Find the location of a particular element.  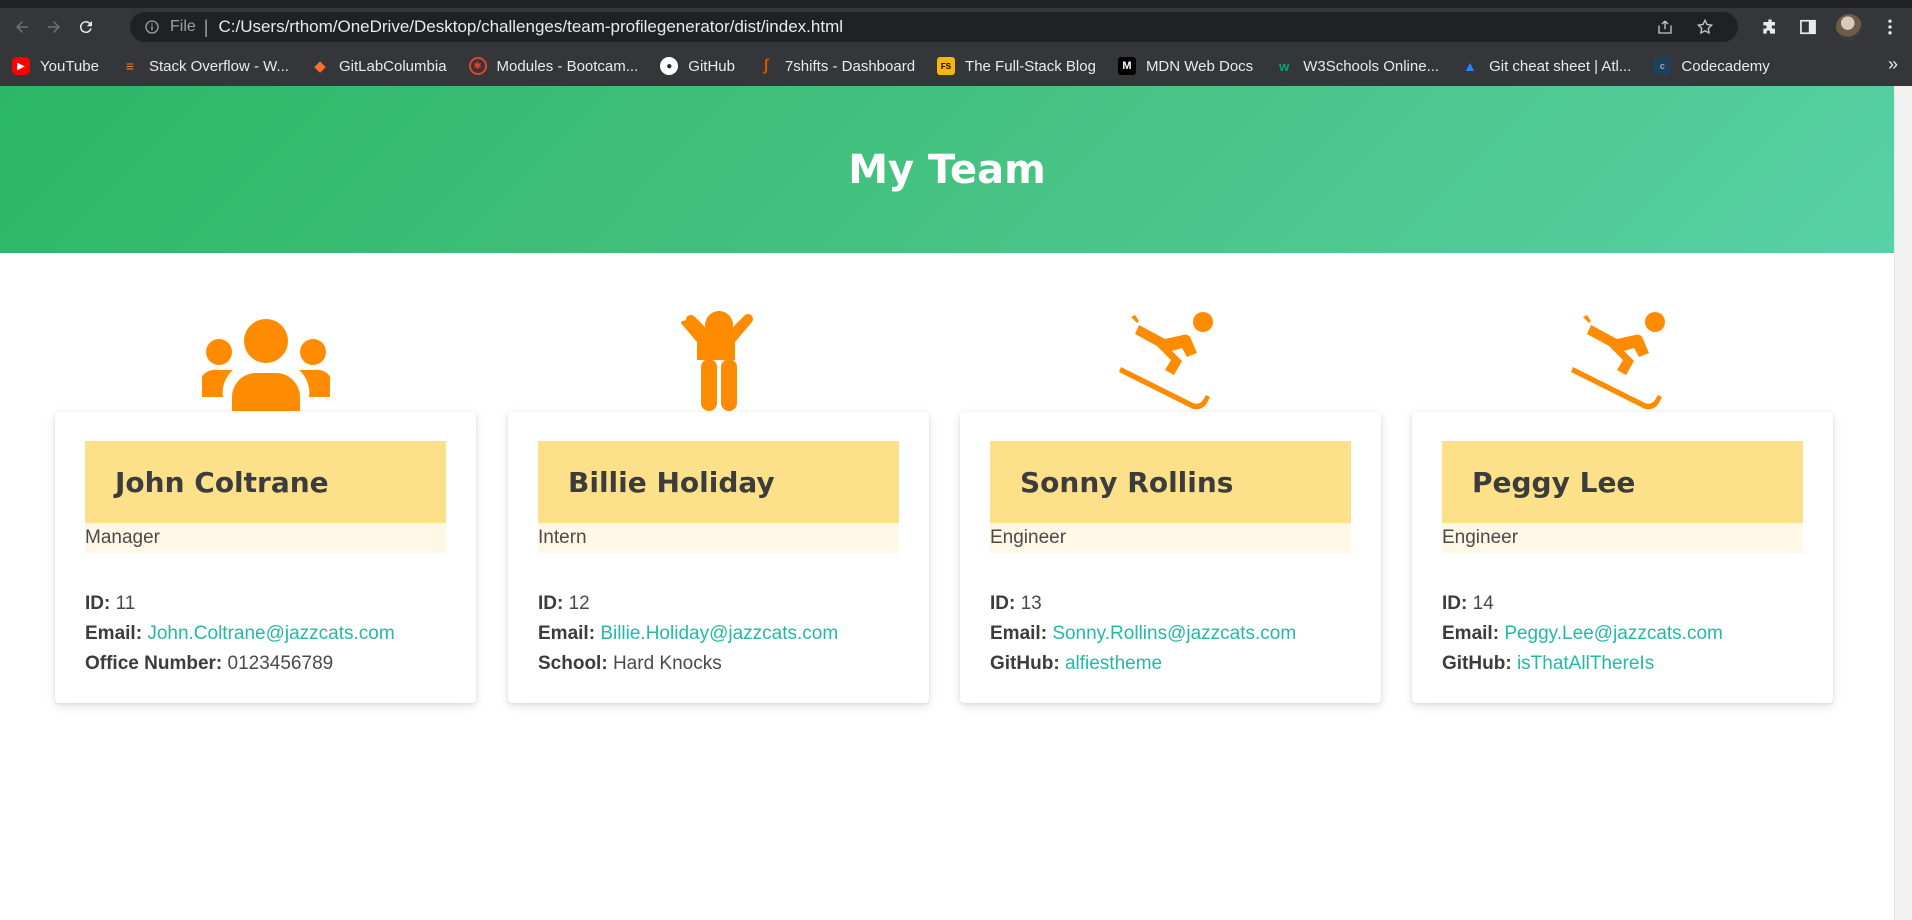

employee-email: Email: John.Coltrane@jazzcats.com is located at coordinates (240, 633).